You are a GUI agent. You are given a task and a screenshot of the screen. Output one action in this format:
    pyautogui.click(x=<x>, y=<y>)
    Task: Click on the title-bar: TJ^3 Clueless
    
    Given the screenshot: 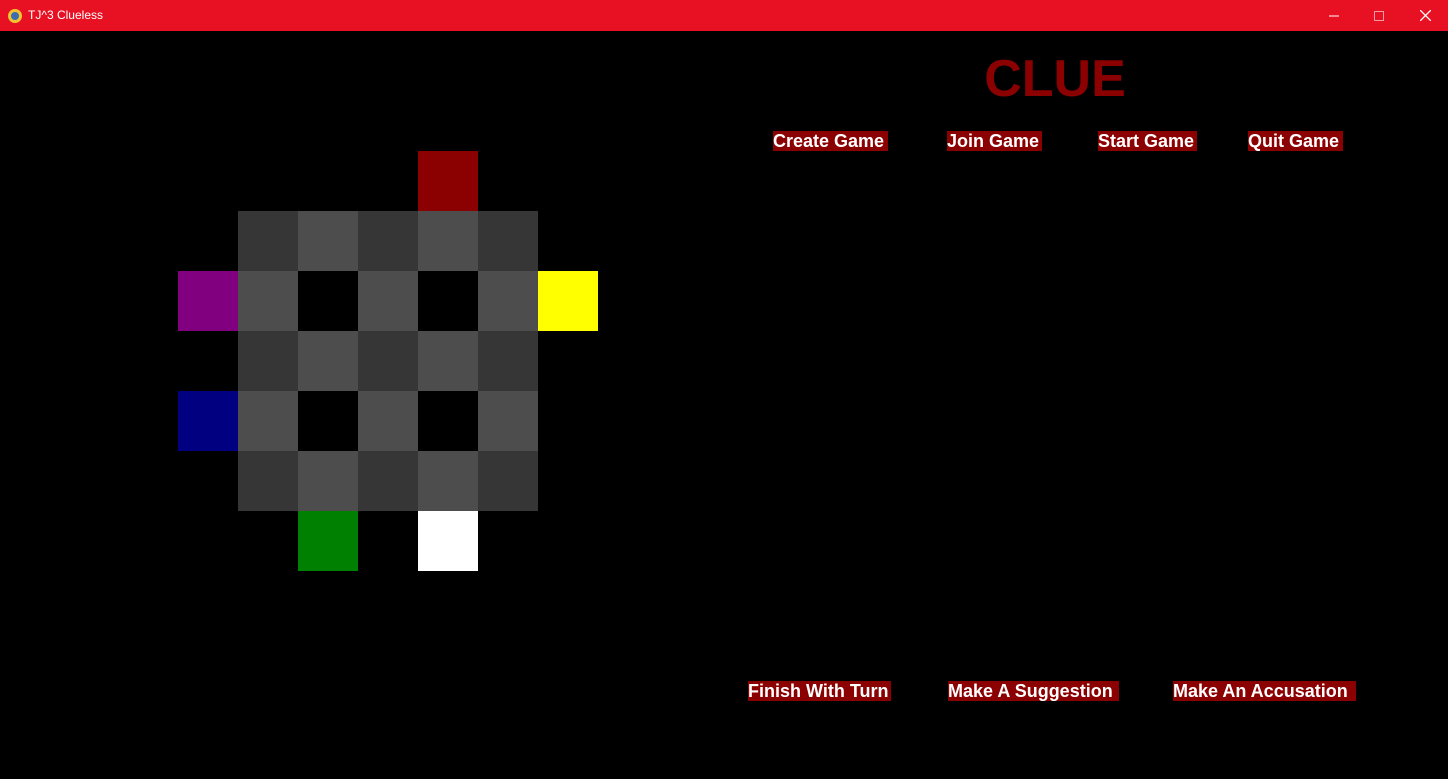 What is the action you would take?
    pyautogui.click(x=724, y=15)
    